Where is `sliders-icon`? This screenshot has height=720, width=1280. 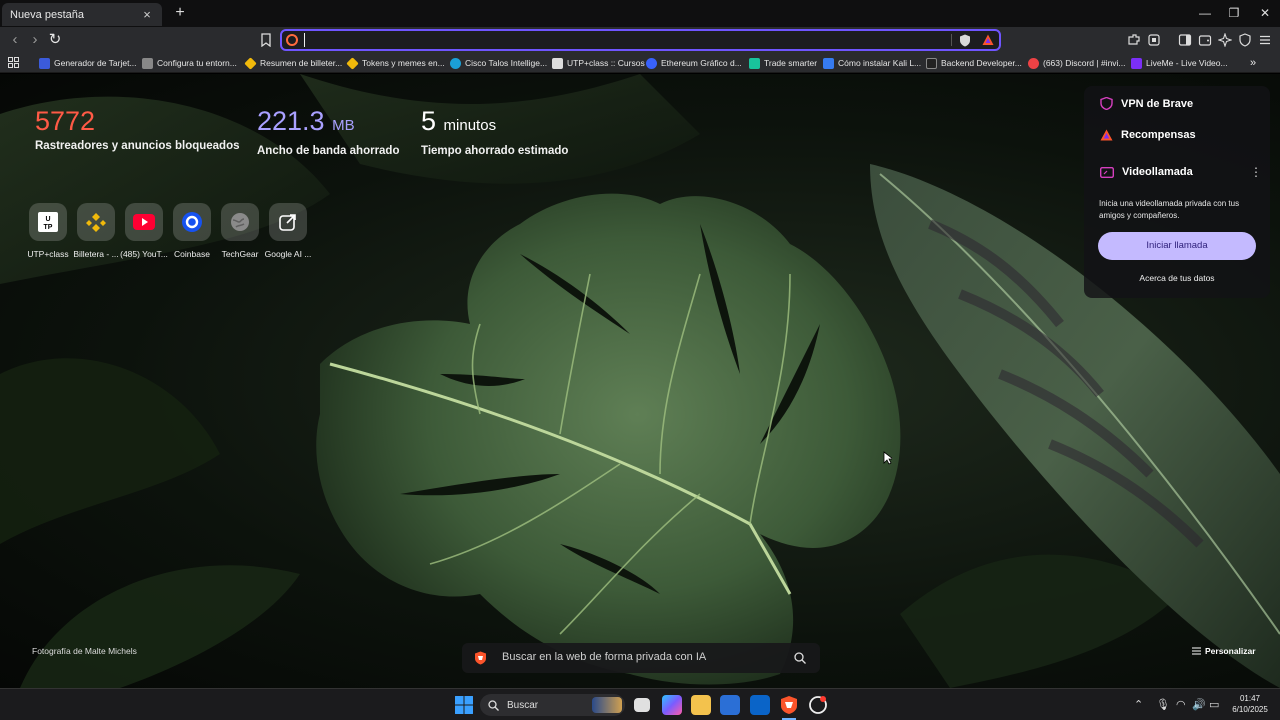 sliders-icon is located at coordinates (1196, 651).